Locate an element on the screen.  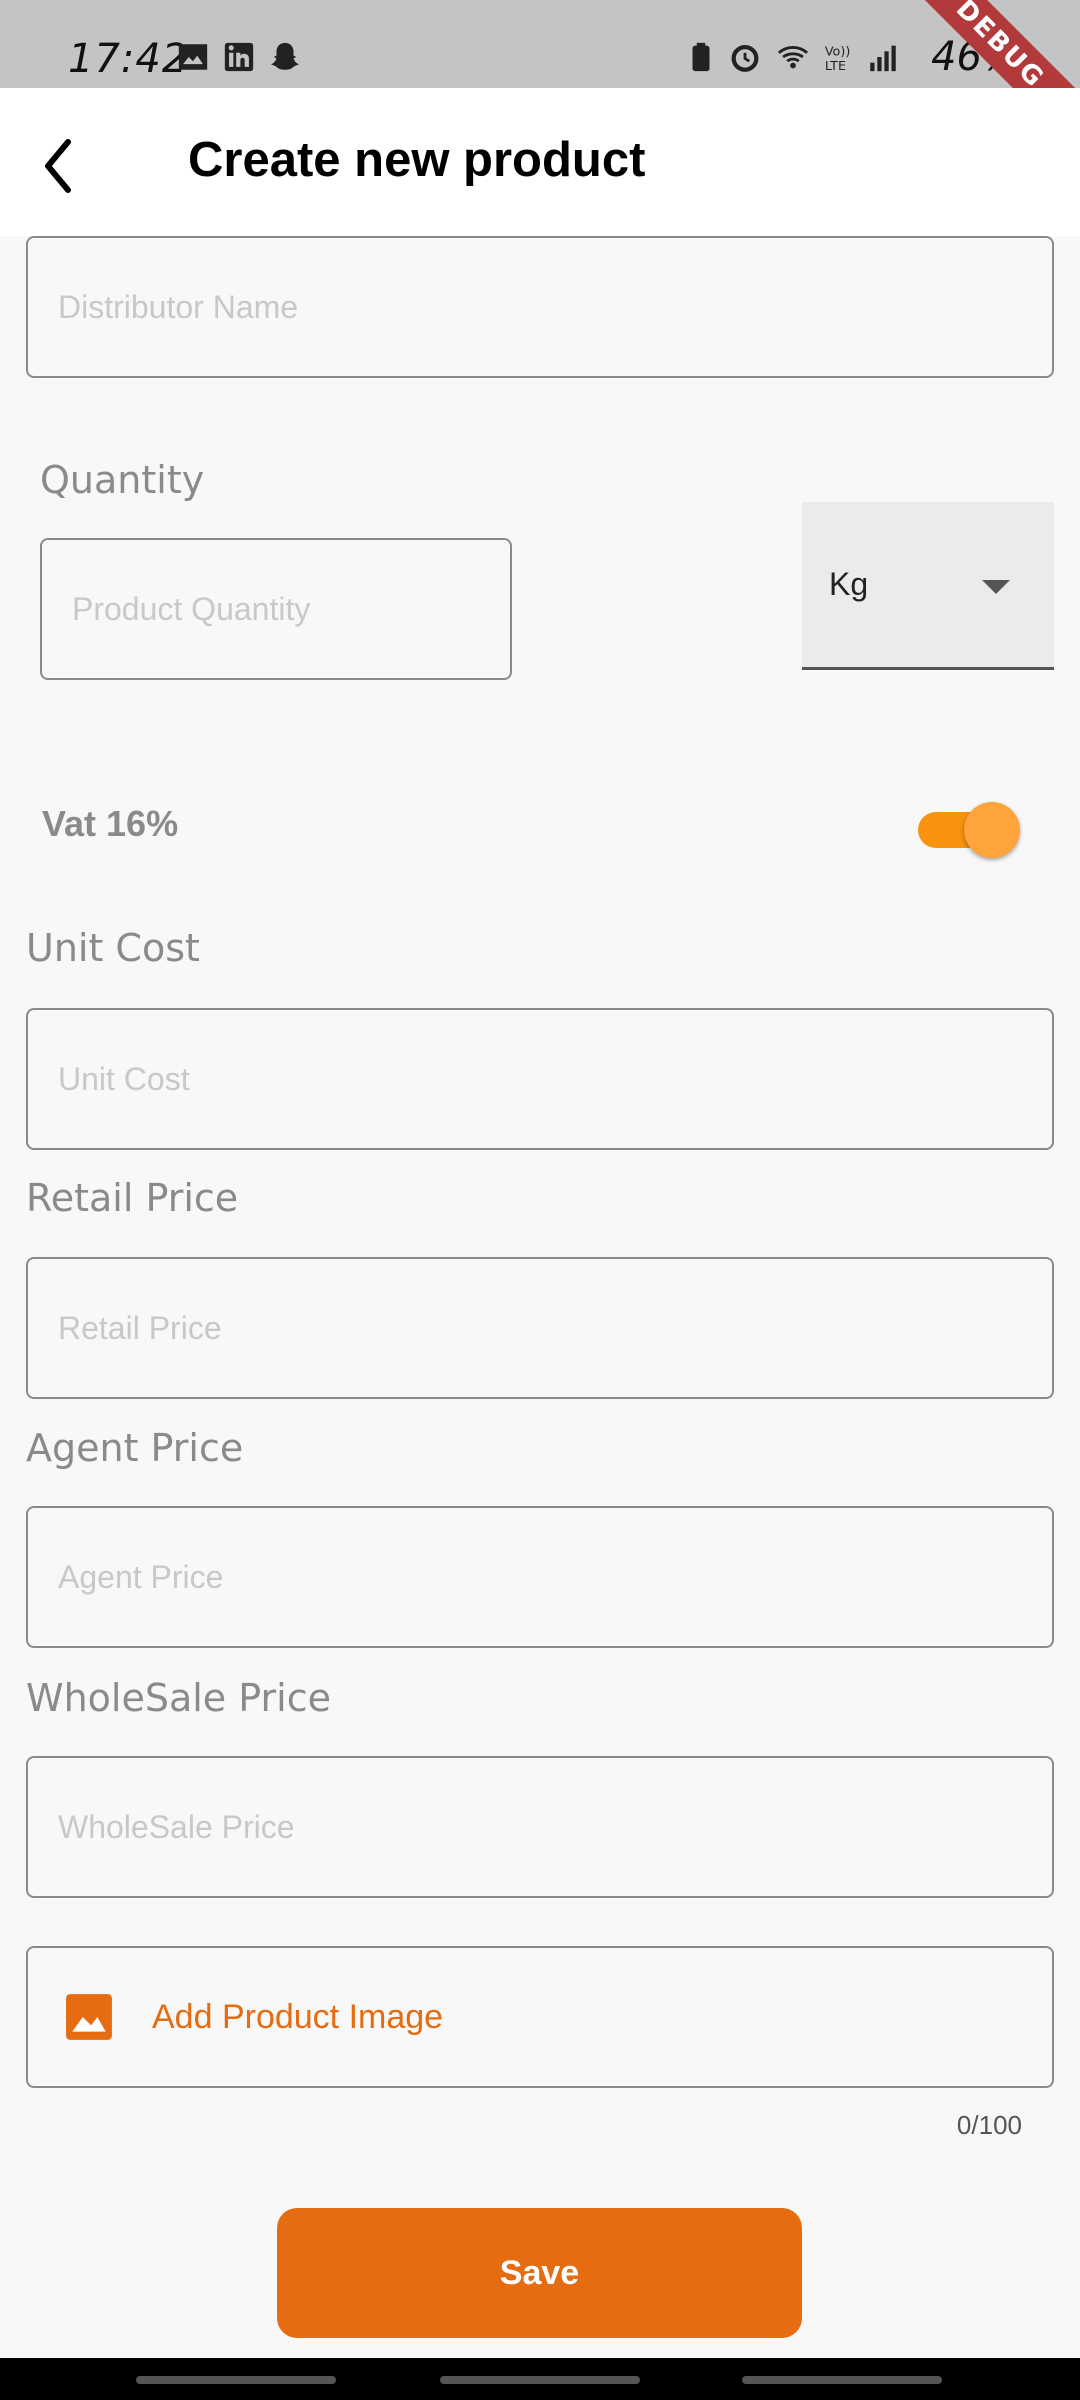
retail-price-input is located at coordinates (540, 1328).